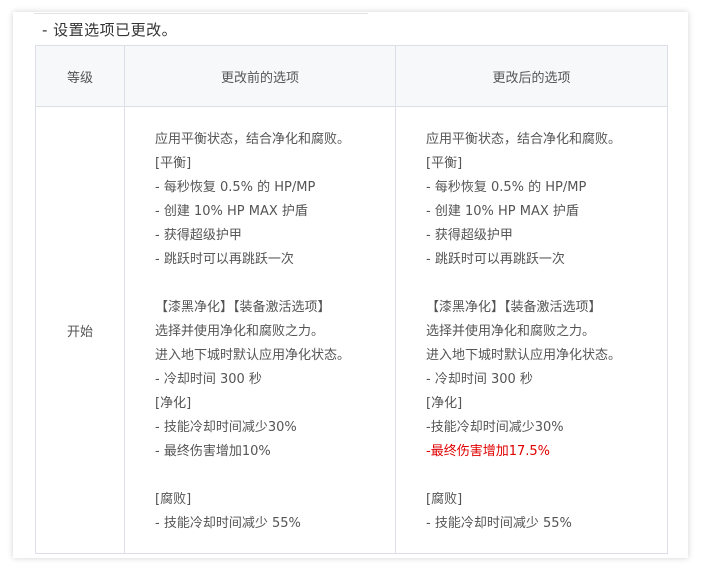  I want to click on header-after: 更改后的选项, so click(531, 76).